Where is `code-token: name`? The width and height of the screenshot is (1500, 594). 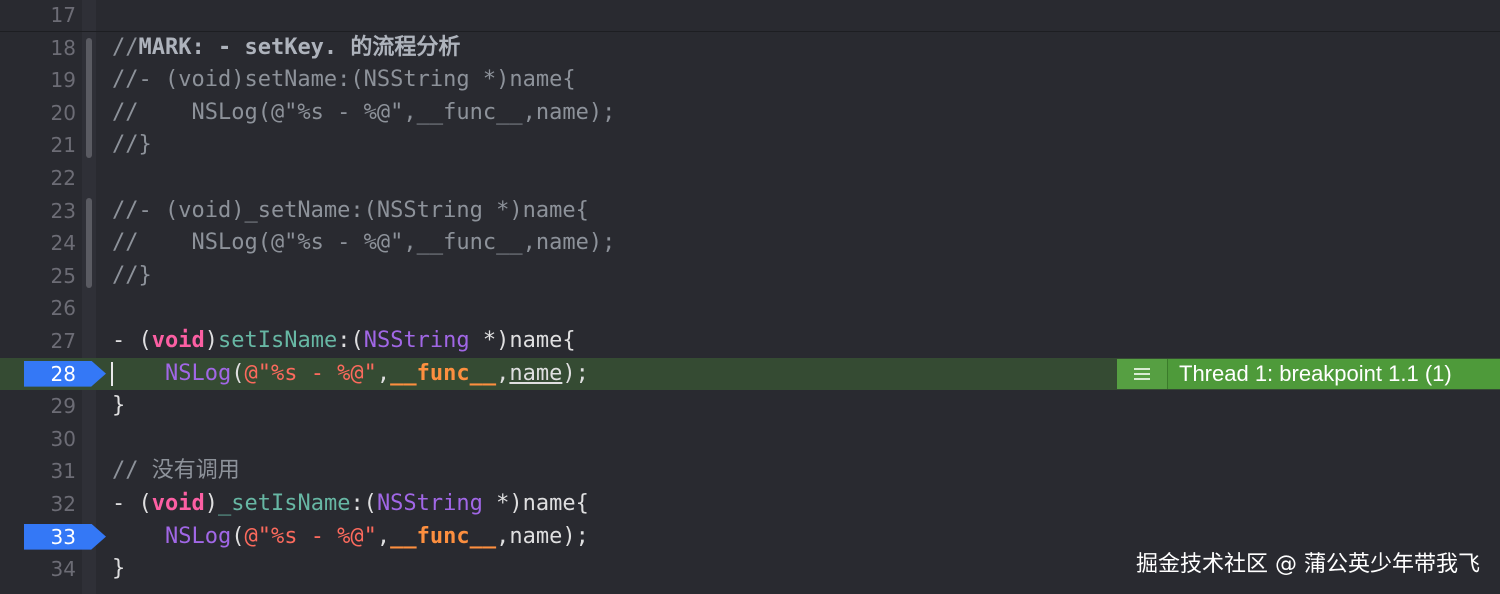 code-token: name is located at coordinates (536, 373).